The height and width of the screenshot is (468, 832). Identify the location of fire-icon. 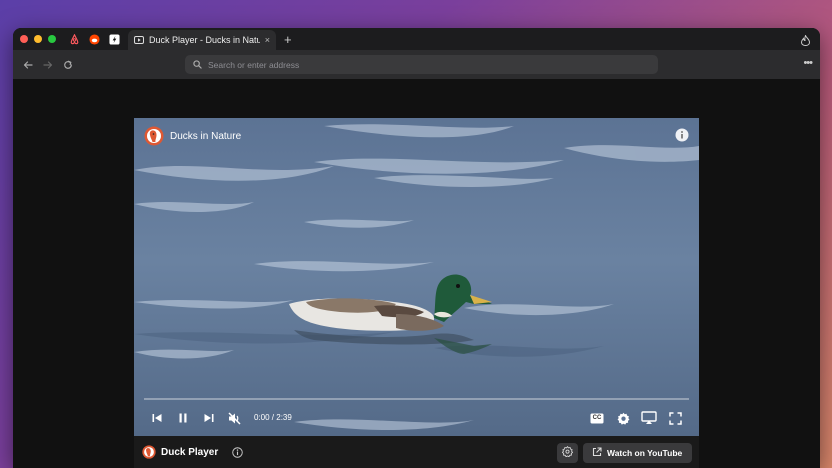
(805, 42).